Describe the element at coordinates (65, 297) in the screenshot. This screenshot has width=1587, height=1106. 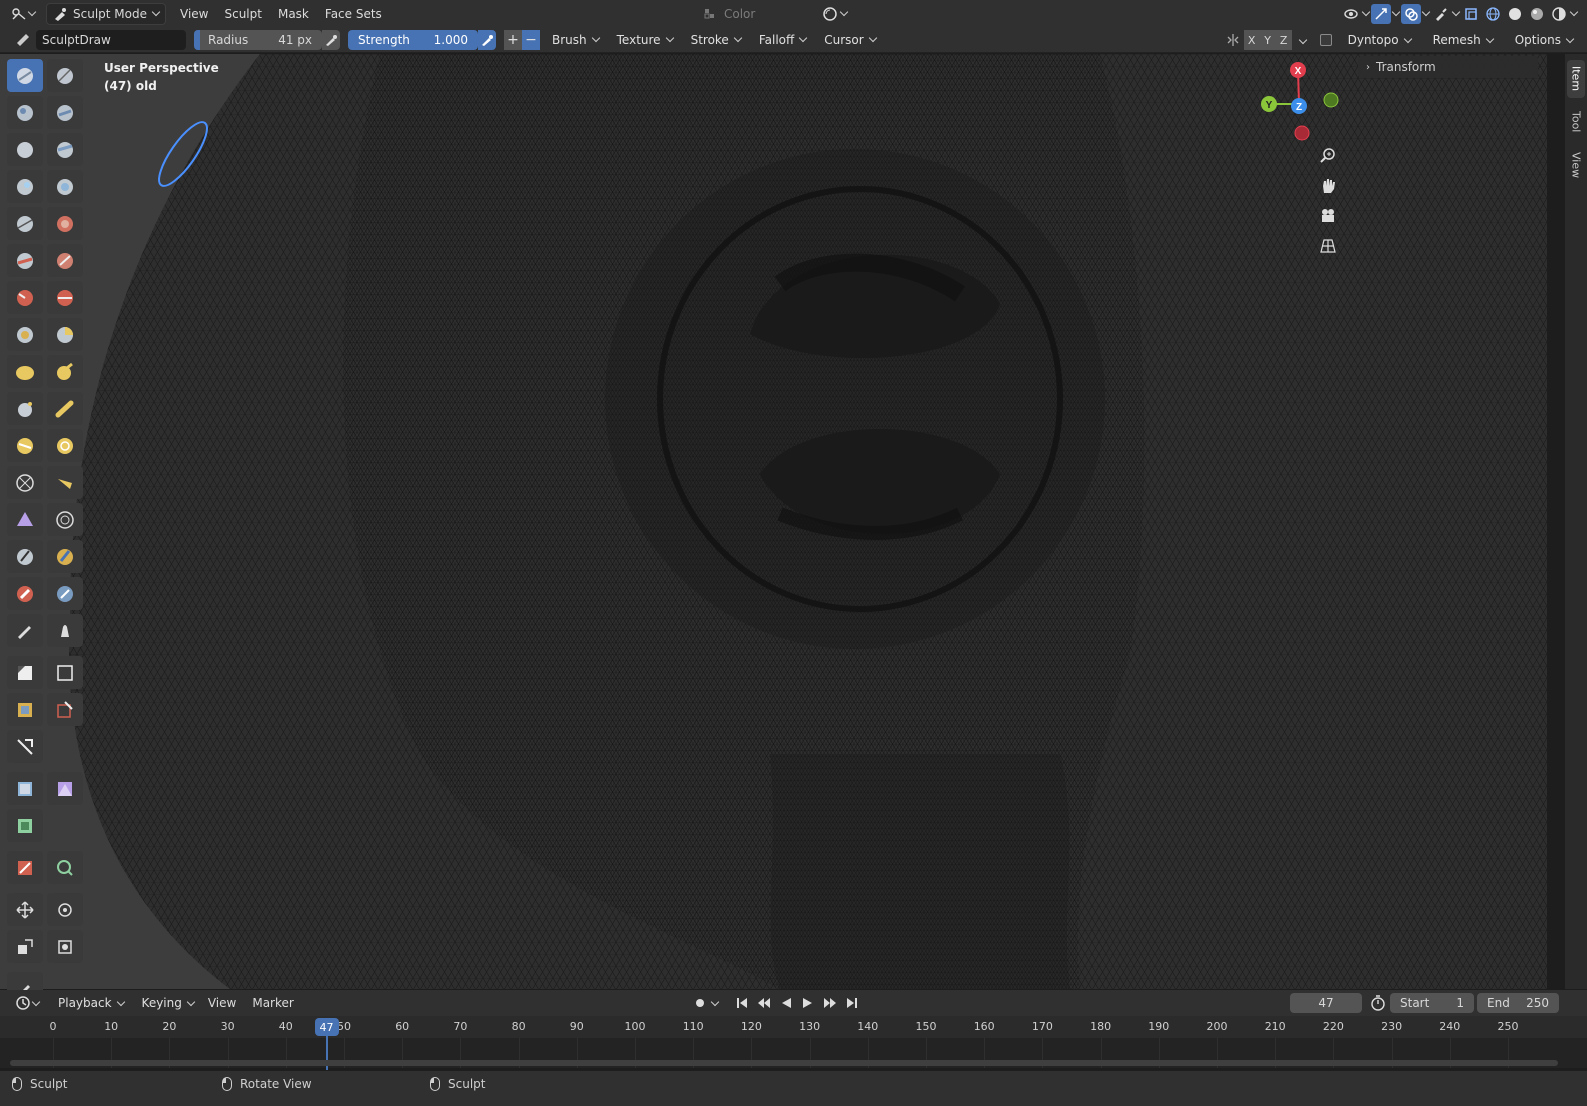
I see `multiplane-scrape-brush-button` at that location.